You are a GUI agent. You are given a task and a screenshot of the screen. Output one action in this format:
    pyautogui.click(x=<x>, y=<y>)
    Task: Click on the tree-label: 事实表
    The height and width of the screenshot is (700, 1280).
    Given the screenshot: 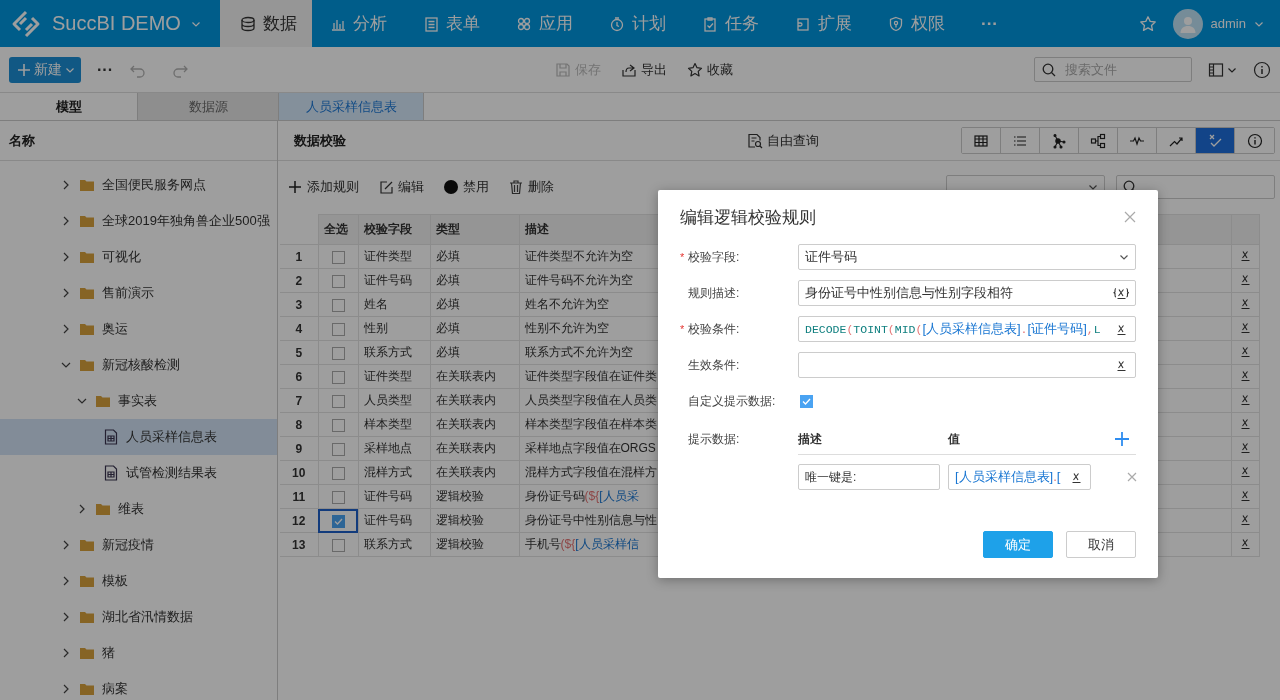 What is the action you would take?
    pyautogui.click(x=137, y=401)
    